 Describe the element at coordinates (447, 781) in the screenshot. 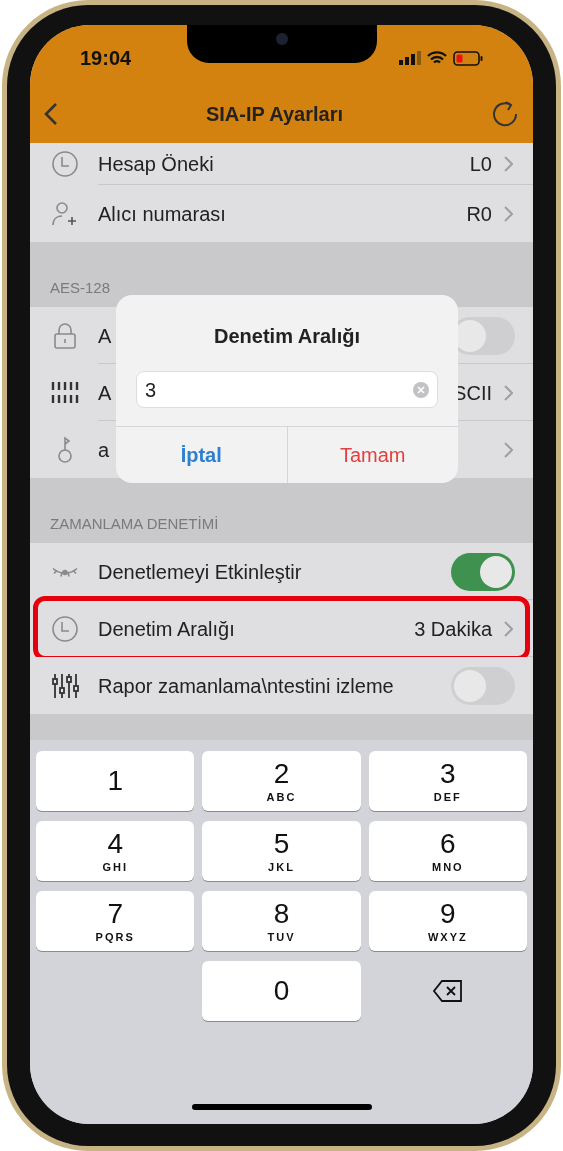

I see `keypad-key: 3 DEF` at that location.